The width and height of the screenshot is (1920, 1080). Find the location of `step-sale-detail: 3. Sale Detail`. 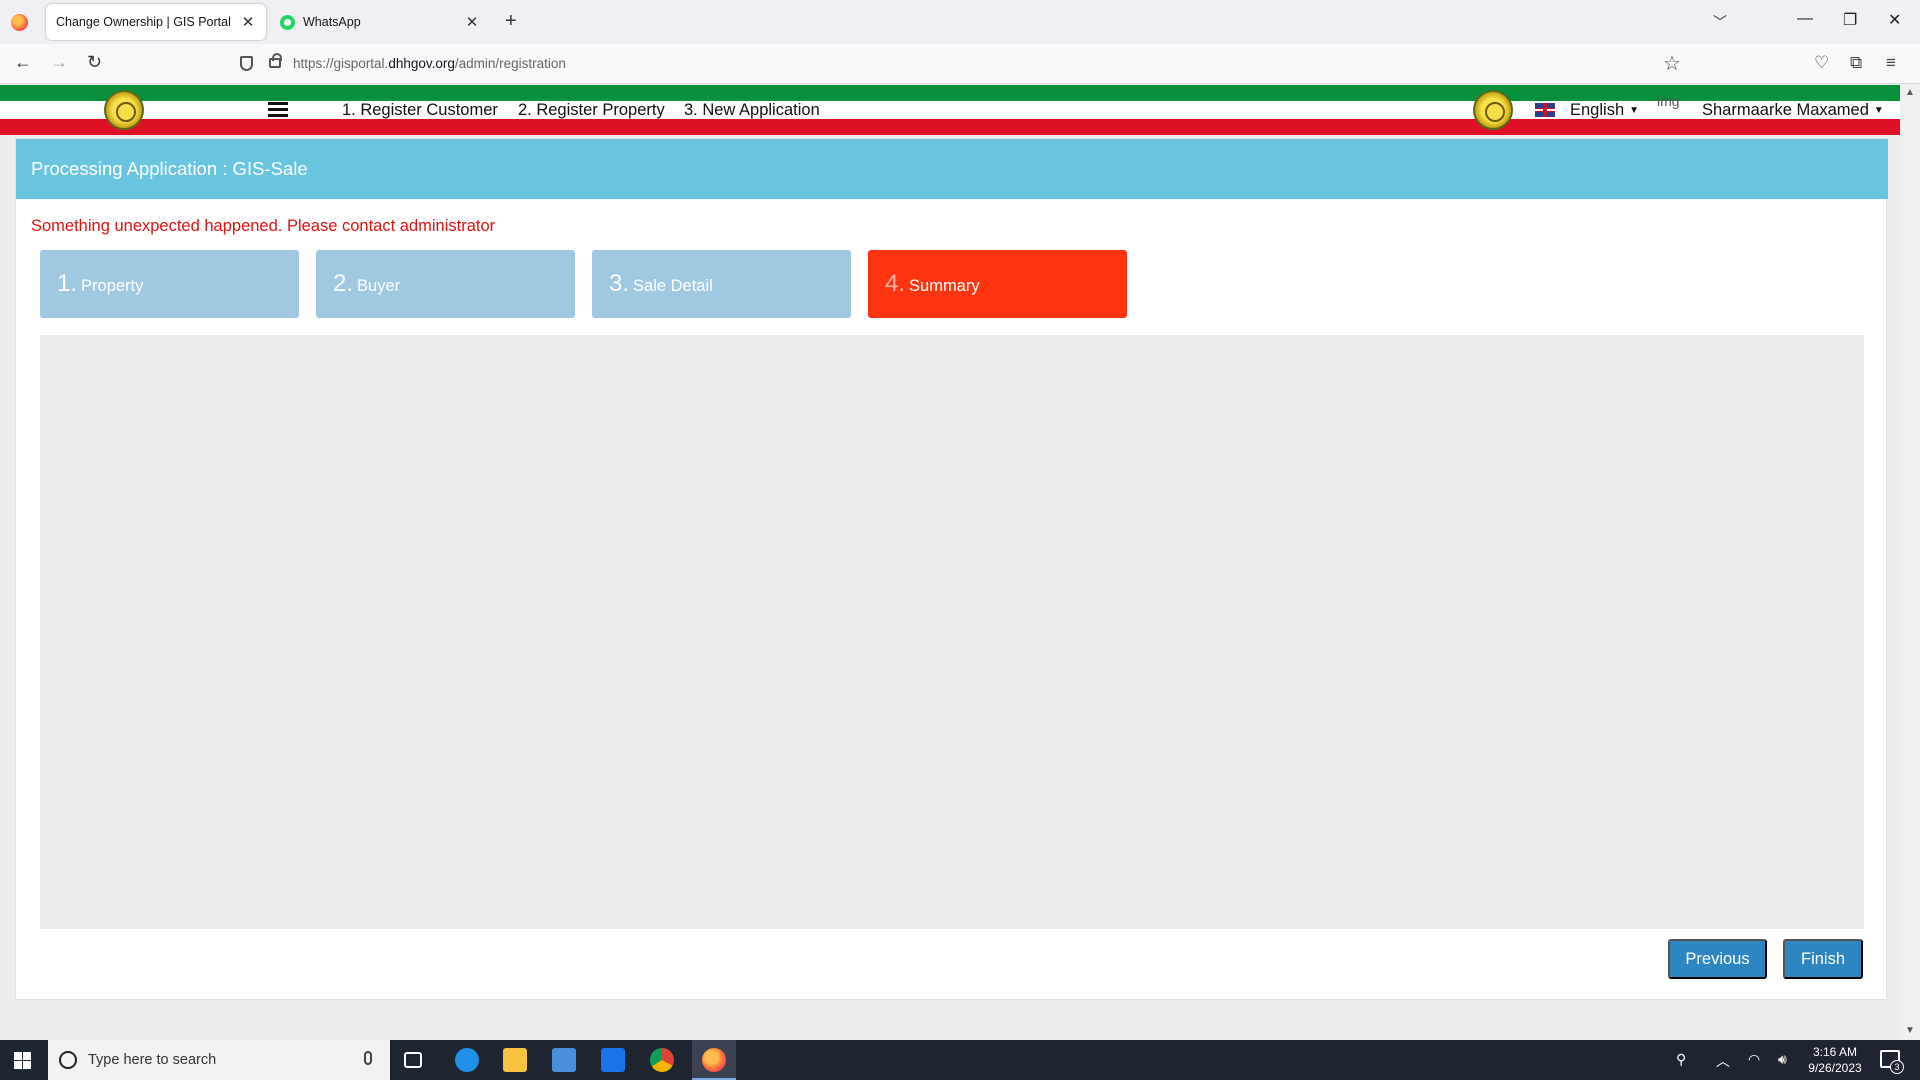

step-sale-detail: 3. Sale Detail is located at coordinates (721, 284).